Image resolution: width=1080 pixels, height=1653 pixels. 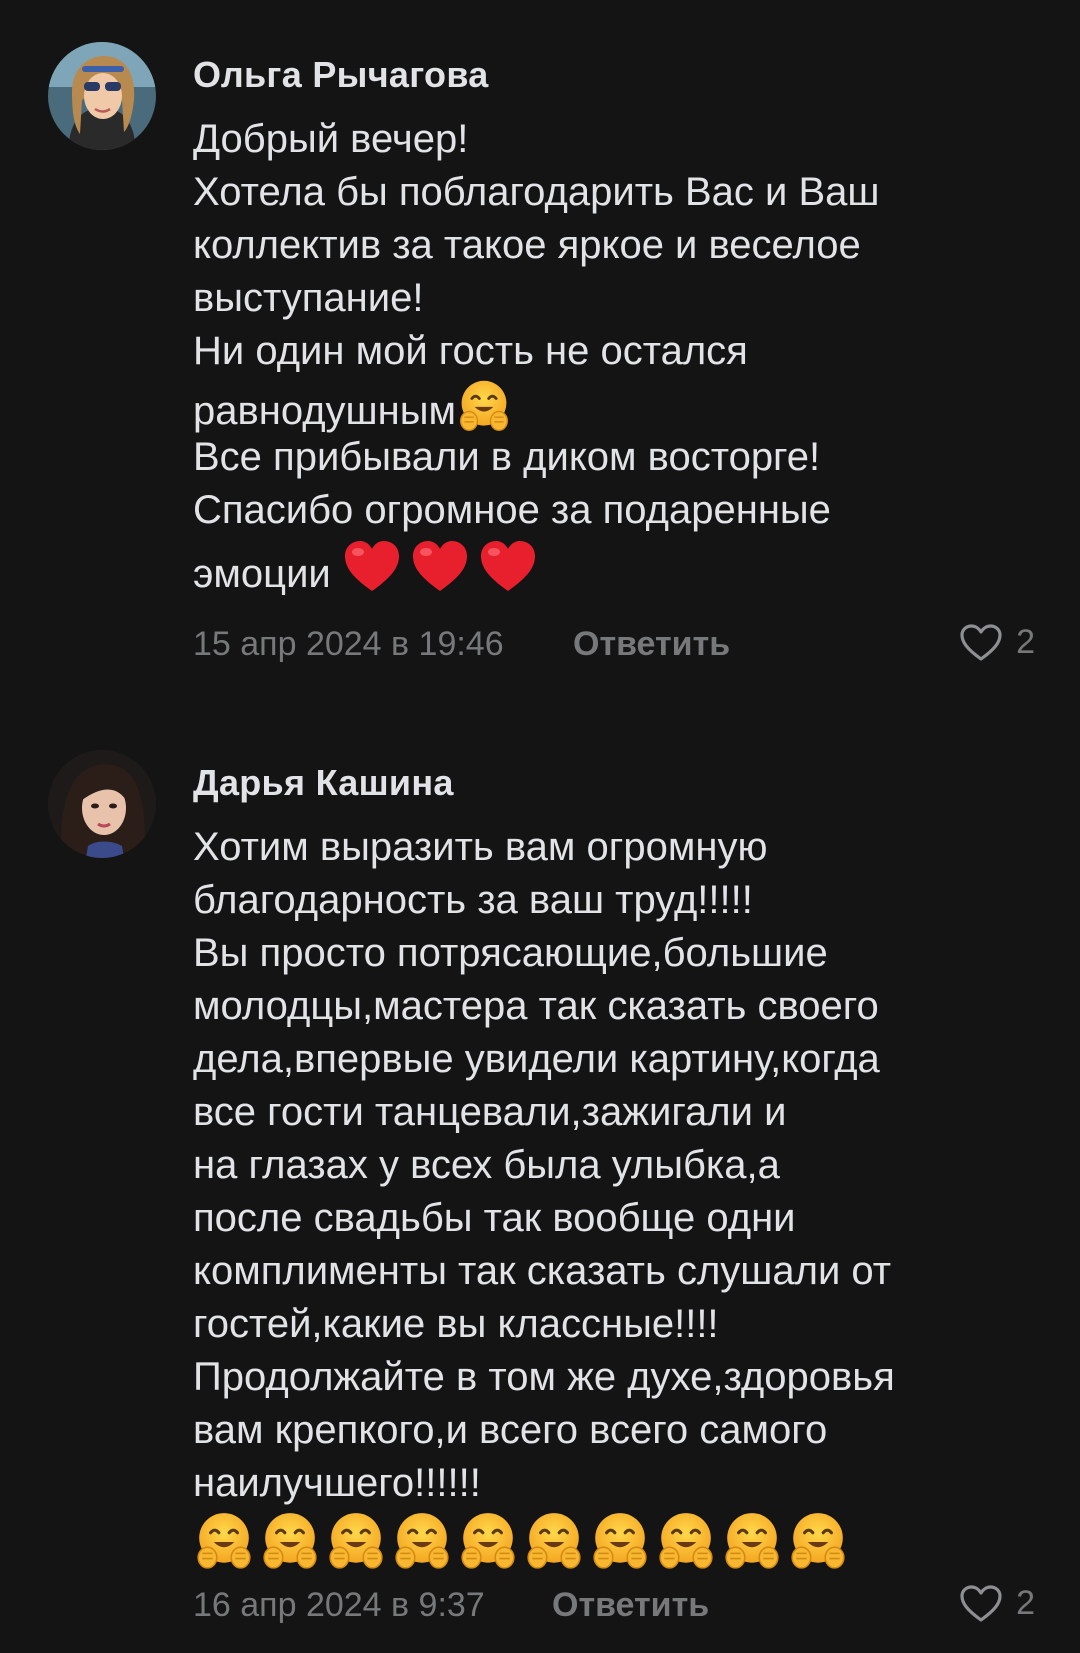 I want to click on comment-text-line: Вы просто потрясающие,большие, so click(x=510, y=953).